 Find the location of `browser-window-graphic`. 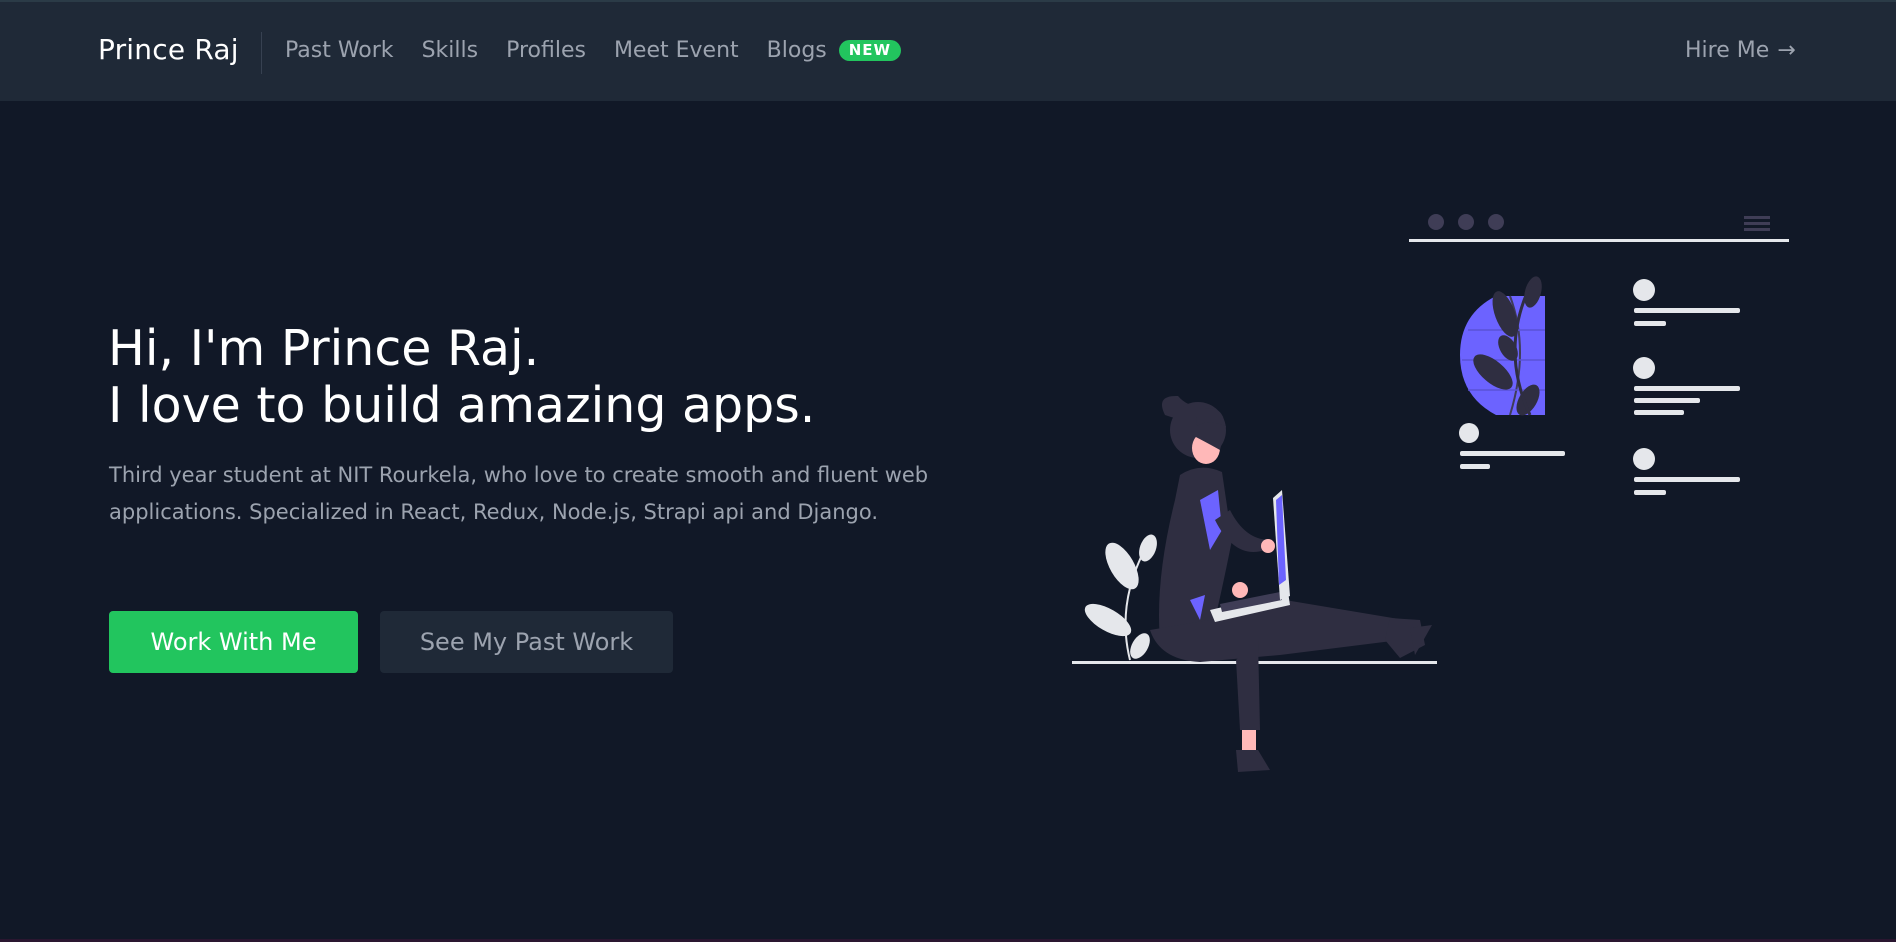

browser-window-graphic is located at coordinates (1599, 354).